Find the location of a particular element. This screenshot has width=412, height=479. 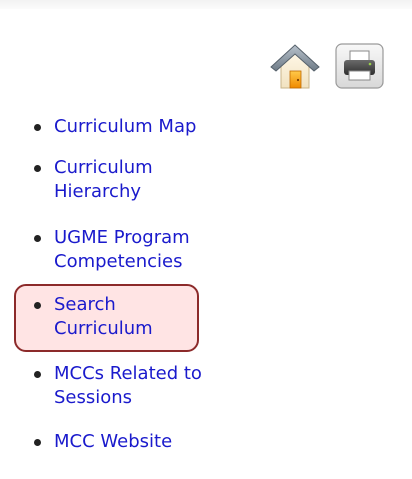

top-strip is located at coordinates (206, 4).